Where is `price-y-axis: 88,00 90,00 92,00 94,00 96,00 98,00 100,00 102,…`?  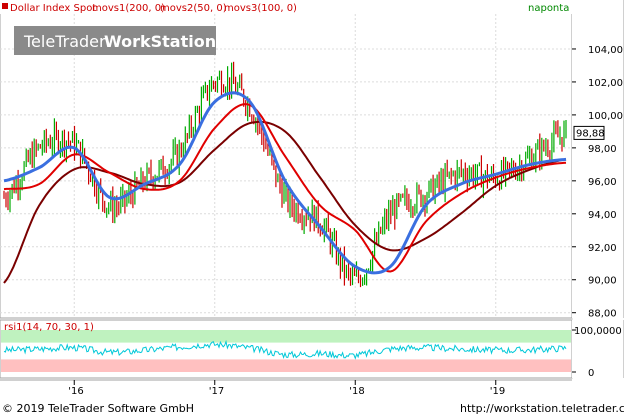 price-y-axis: 88,00 90,00 92,00 94,00 96,00 98,00 100,00 102,… is located at coordinates (598, 160).